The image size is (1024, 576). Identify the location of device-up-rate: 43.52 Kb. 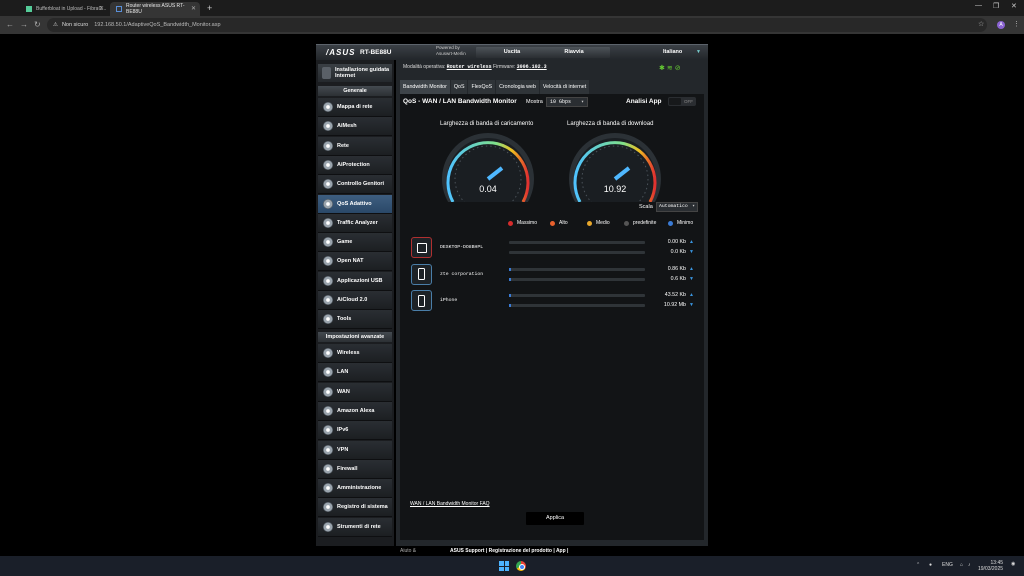
(675, 295).